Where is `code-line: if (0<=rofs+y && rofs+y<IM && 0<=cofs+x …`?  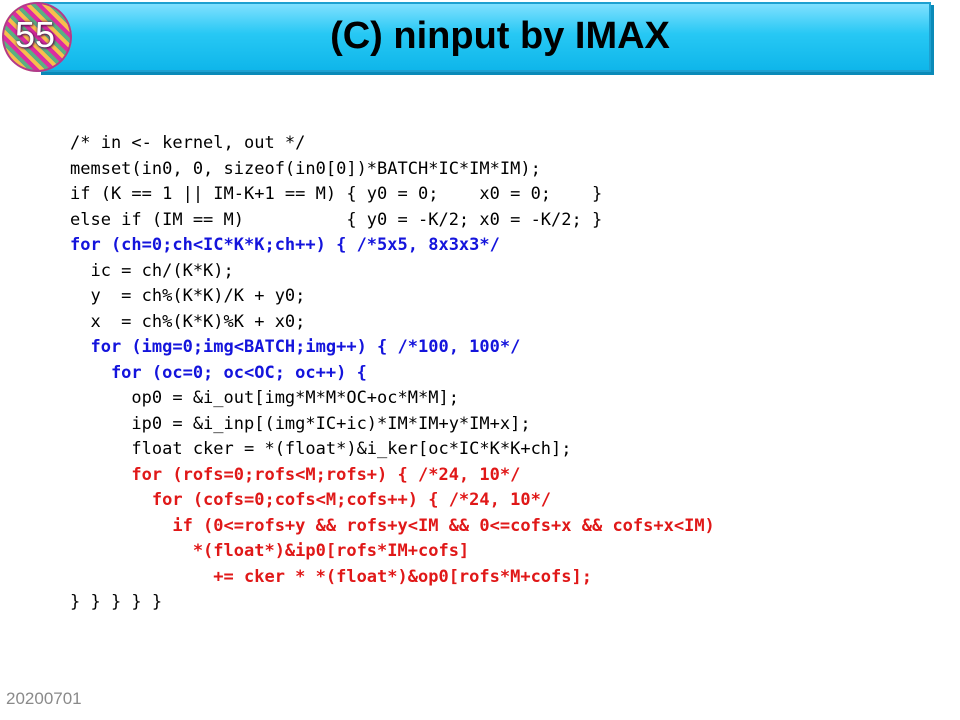 code-line: if (0<=rofs+y && rofs+y<IM && 0<=cofs+x … is located at coordinates (392, 525).